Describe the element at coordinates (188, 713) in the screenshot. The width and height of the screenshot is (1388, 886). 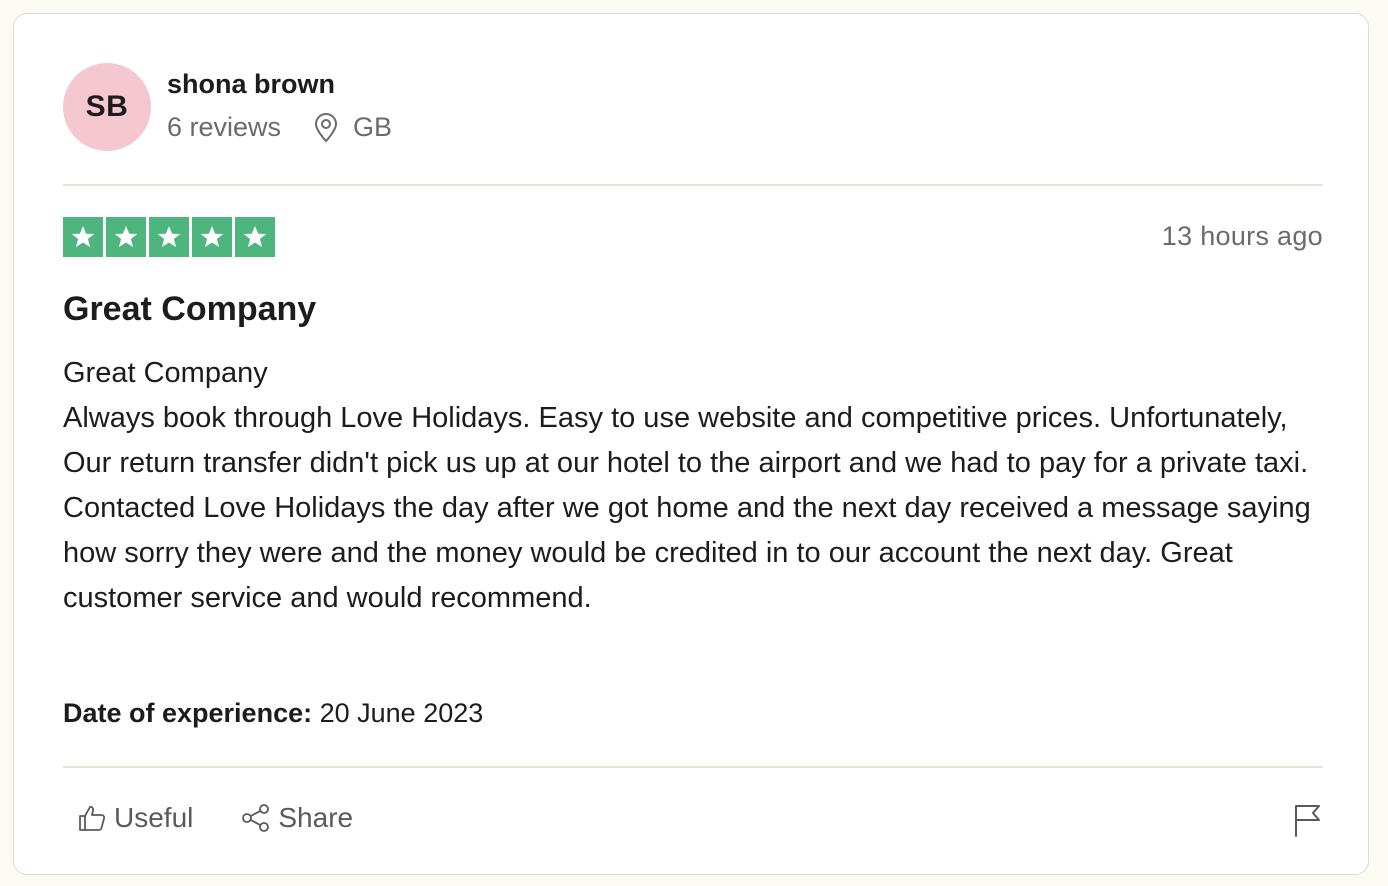
I see `experience-label: Date of experience:` at that location.